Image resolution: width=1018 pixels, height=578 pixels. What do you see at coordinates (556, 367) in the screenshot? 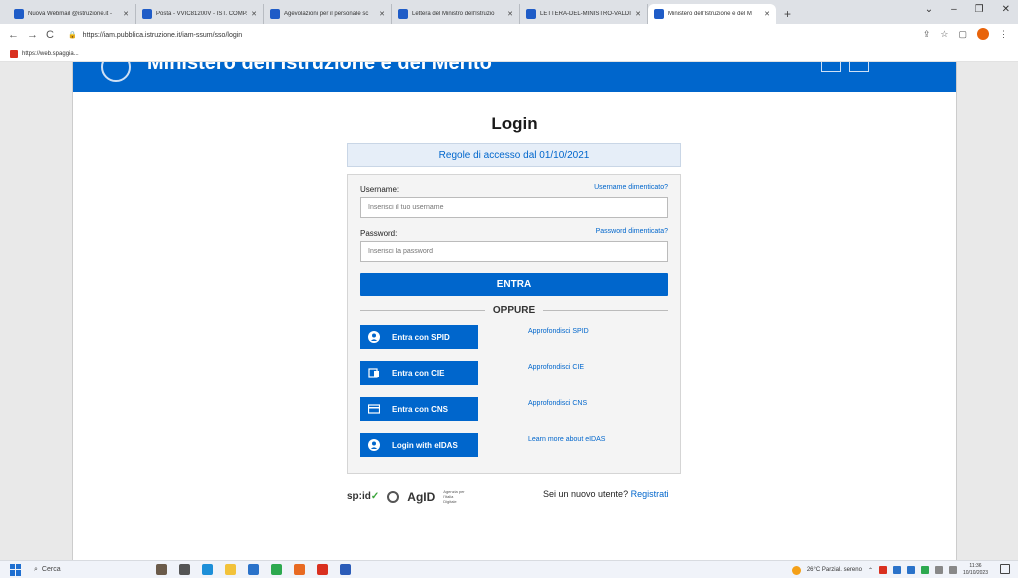
I see `cie-info-link: Approfondisci CIE` at bounding box center [556, 367].